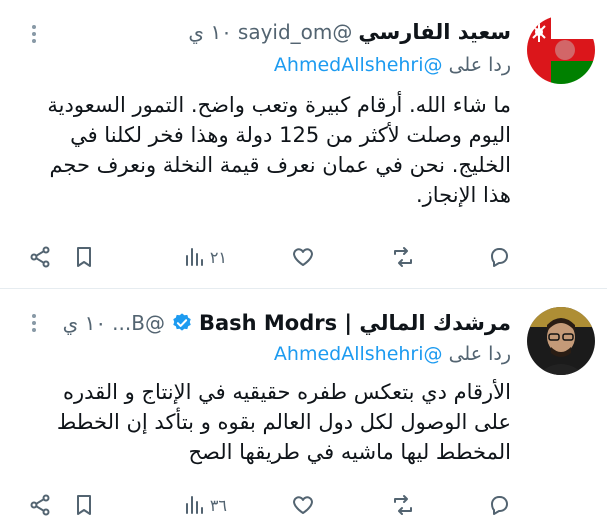 The image size is (607, 530). I want to click on person-photo-avatar, so click(561, 341).